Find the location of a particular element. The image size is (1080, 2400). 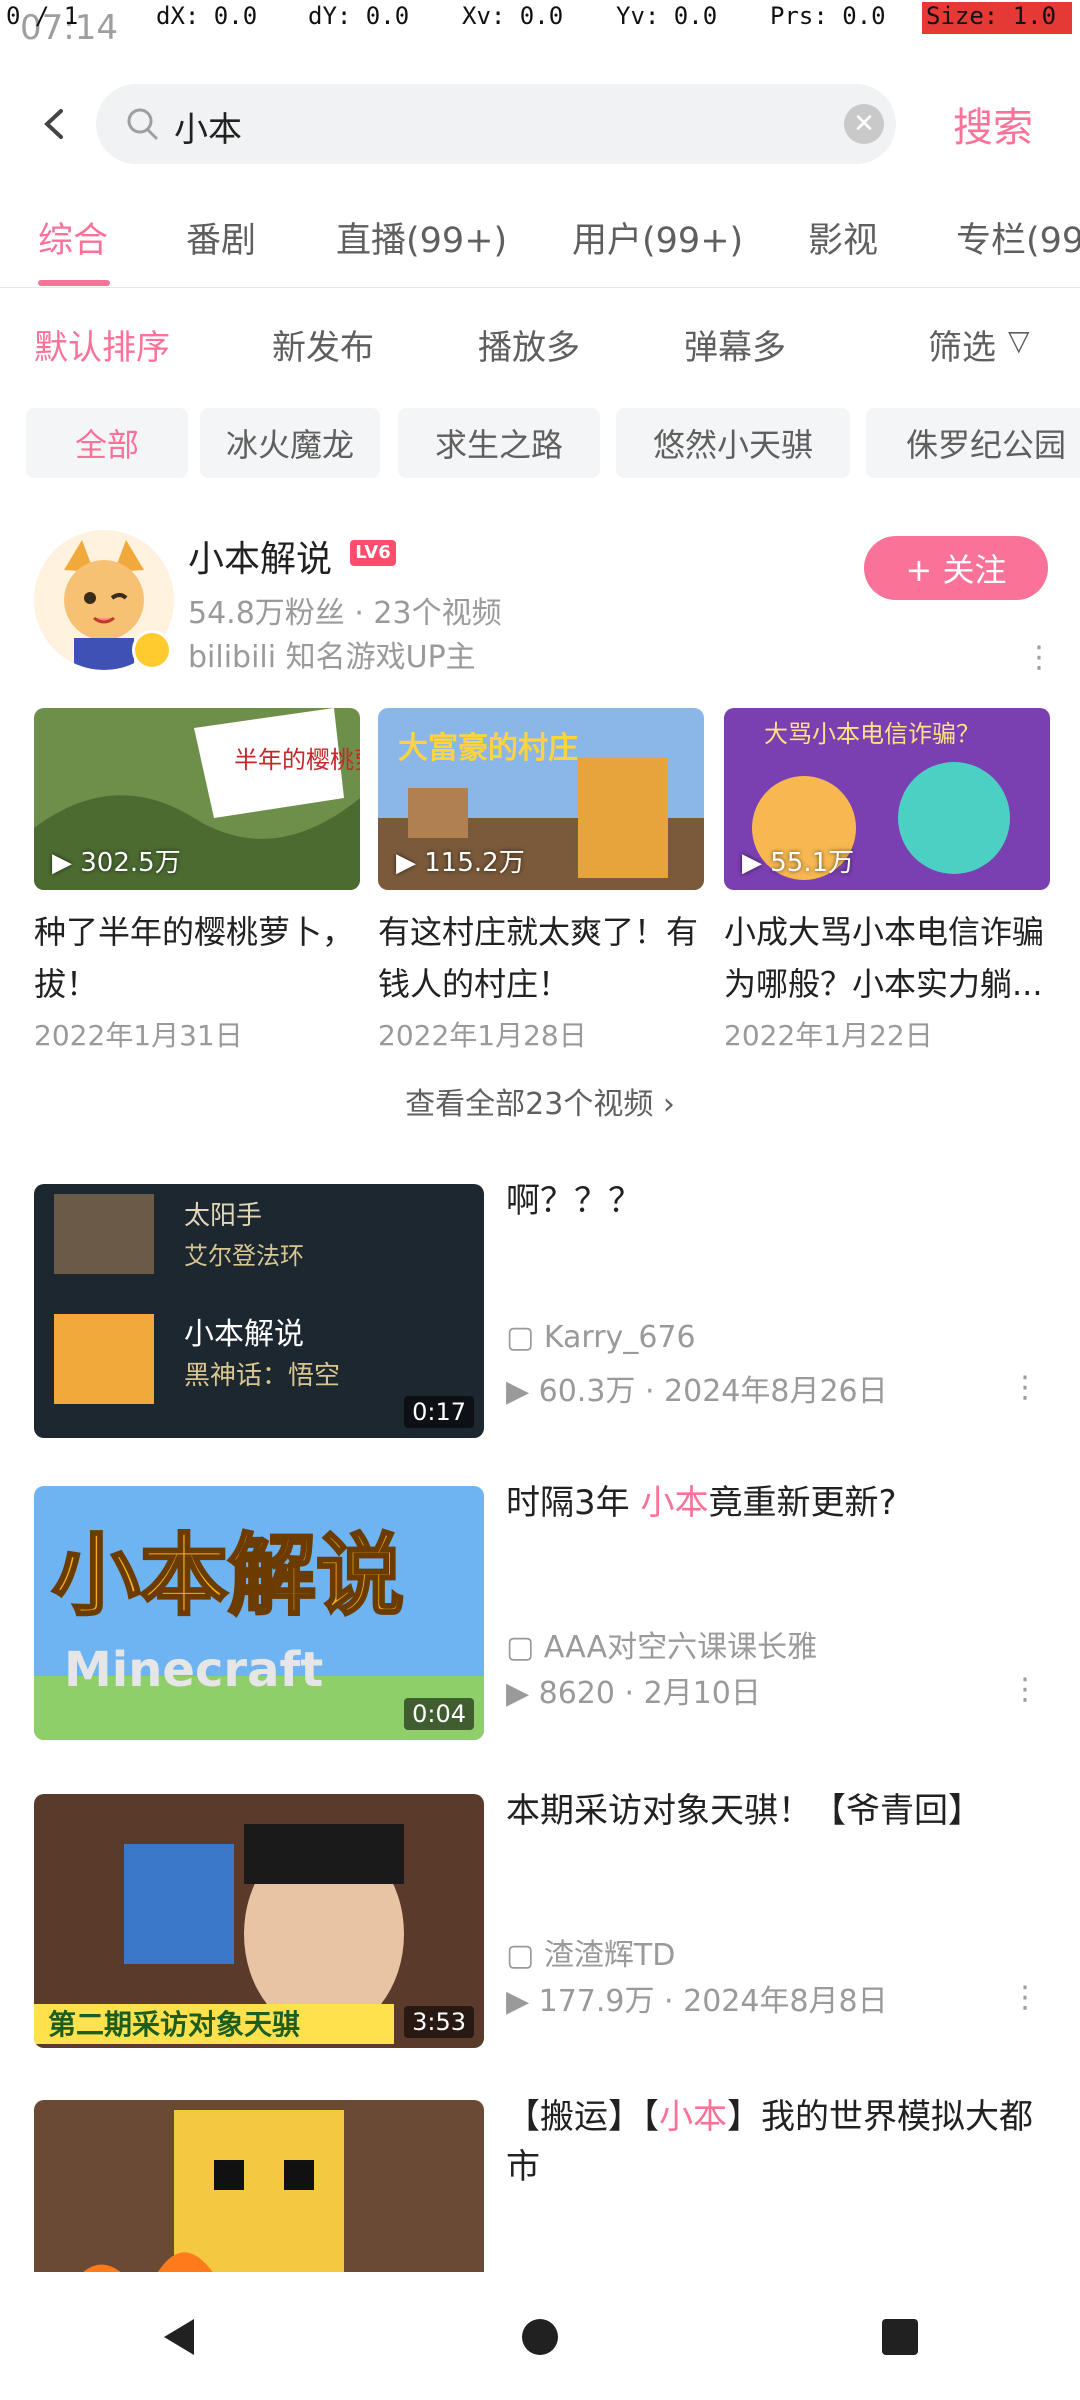

grid-video-card: 半年的樱桃萝卜 ▶ 302.5万 种了半年的樱桃萝卜，拔！ 2022年1月31日 is located at coordinates (197, 883).